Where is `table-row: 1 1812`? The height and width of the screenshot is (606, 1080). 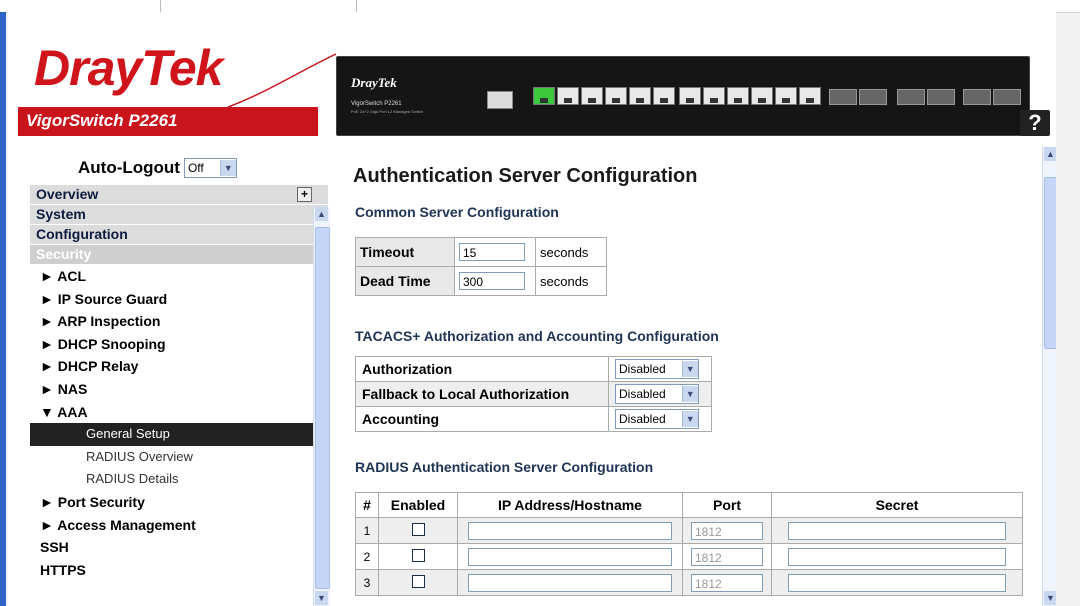
table-row: 1 1812 is located at coordinates (689, 530).